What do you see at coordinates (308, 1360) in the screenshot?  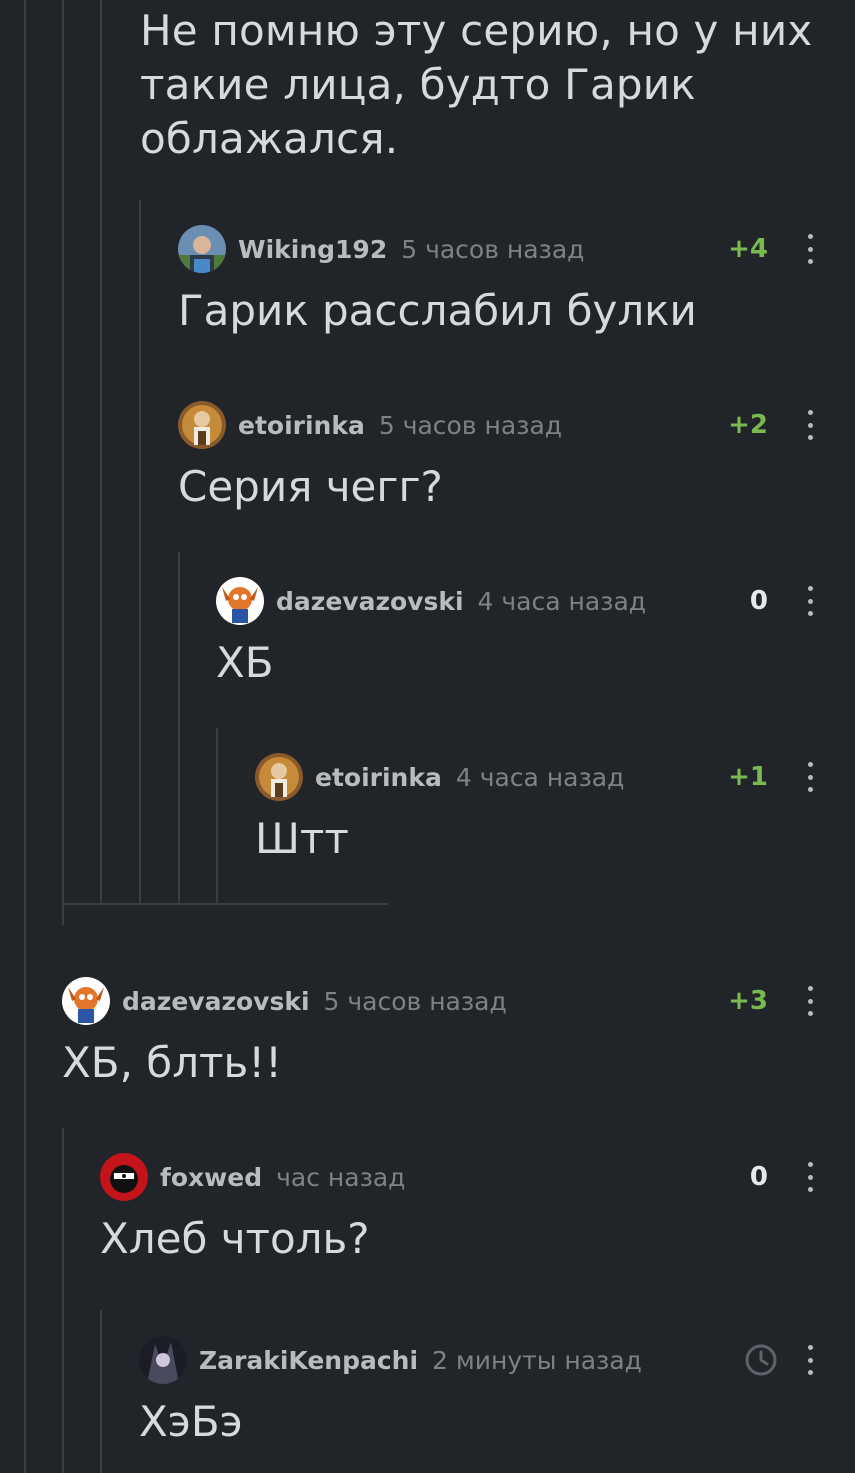 I see `username: ZarakiKenpachi` at bounding box center [308, 1360].